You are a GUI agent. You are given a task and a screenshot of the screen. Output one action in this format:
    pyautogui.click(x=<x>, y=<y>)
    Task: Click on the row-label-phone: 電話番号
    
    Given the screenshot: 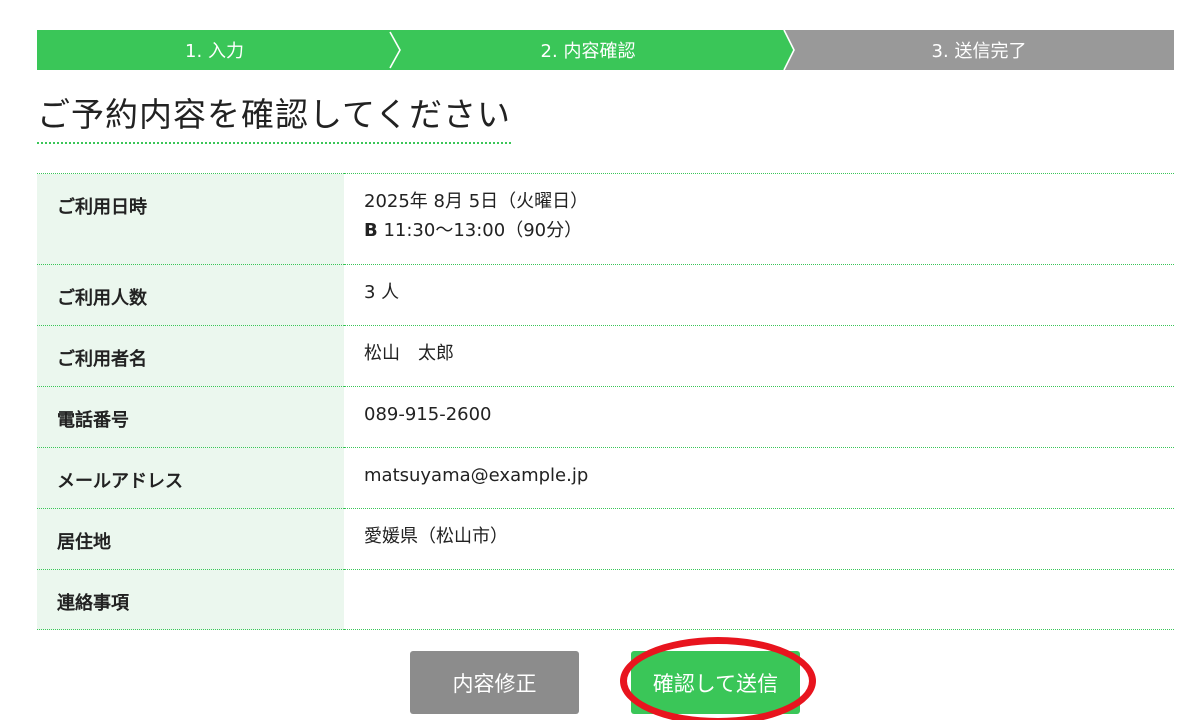 What is the action you would take?
    pyautogui.click(x=190, y=417)
    